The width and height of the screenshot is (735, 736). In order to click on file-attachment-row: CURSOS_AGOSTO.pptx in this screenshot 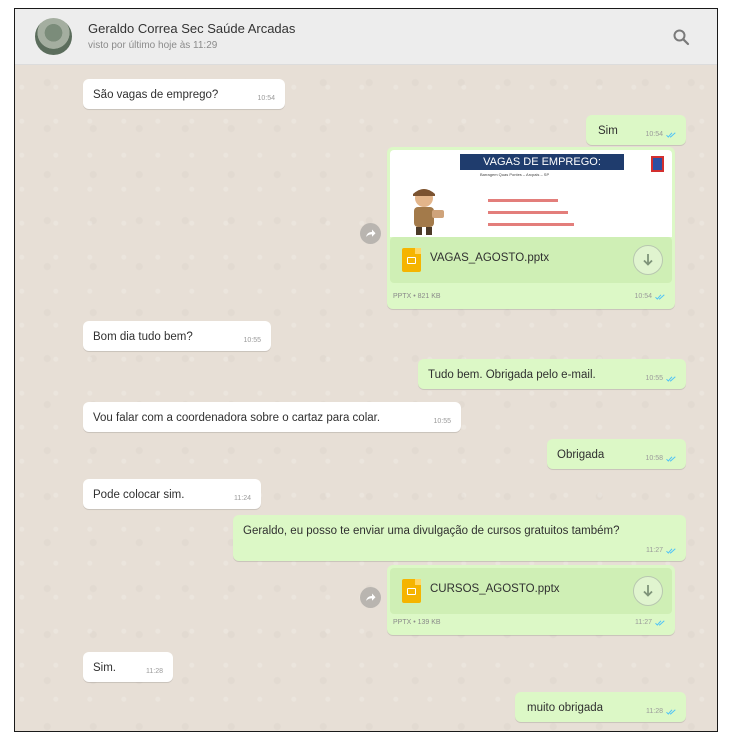, I will do `click(531, 591)`.